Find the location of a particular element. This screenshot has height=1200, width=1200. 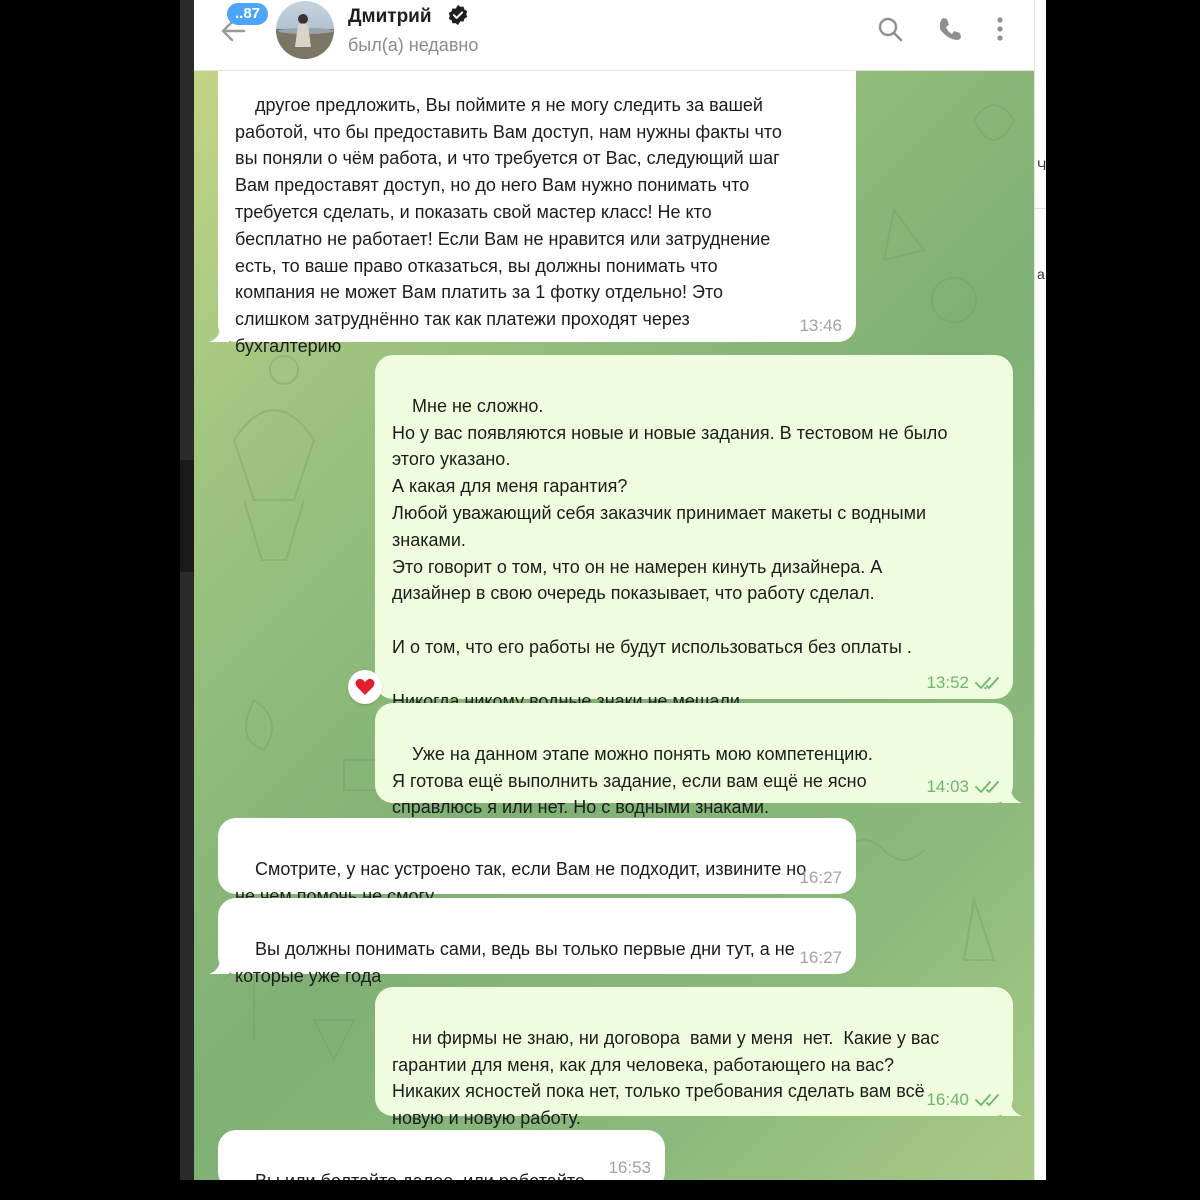

unread-count-badge: ..87 is located at coordinates (248, 14).